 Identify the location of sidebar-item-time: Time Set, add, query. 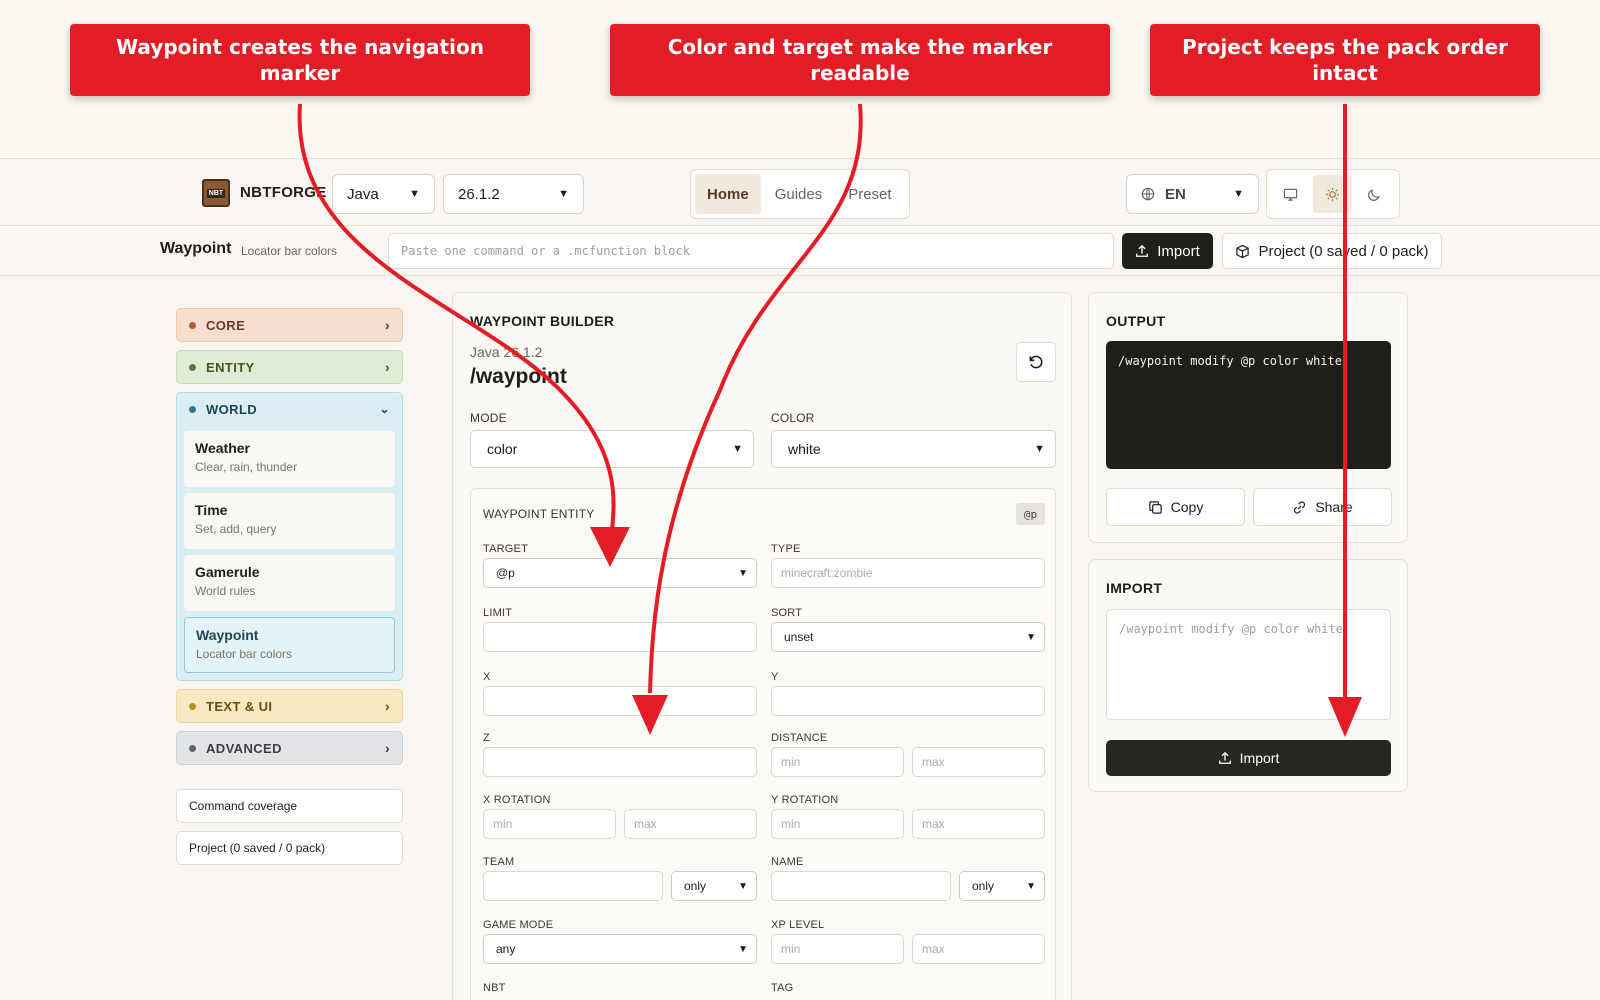
(289, 521).